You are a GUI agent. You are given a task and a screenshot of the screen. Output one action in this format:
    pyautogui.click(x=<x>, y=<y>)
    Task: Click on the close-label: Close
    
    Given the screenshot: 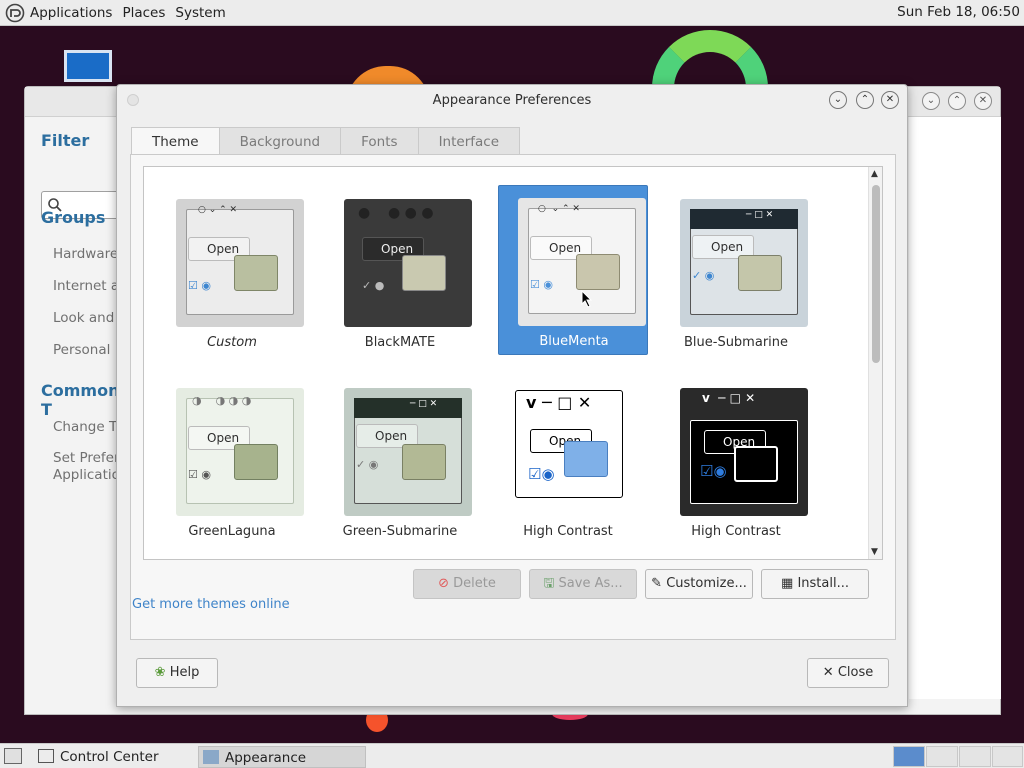 What is the action you would take?
    pyautogui.click(x=855, y=672)
    